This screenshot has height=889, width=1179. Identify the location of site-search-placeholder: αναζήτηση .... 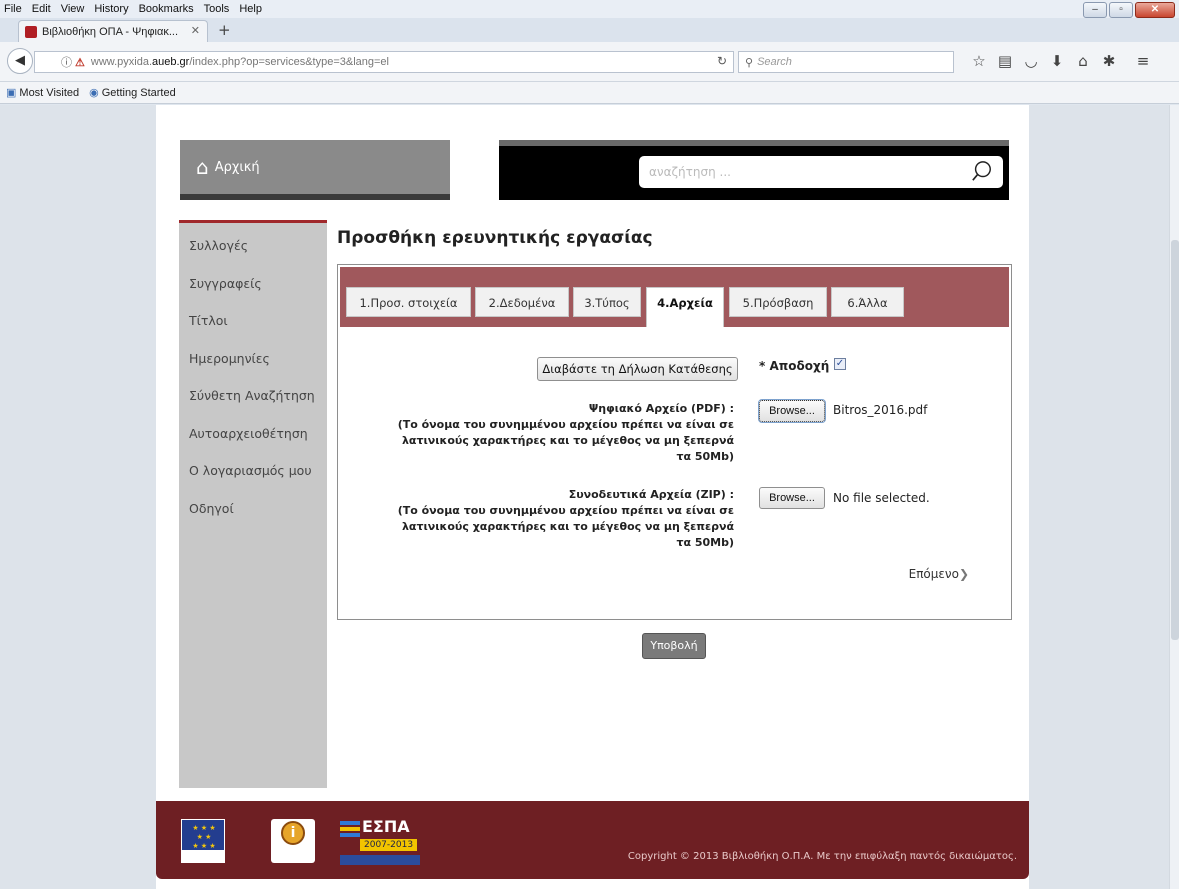
(690, 172).